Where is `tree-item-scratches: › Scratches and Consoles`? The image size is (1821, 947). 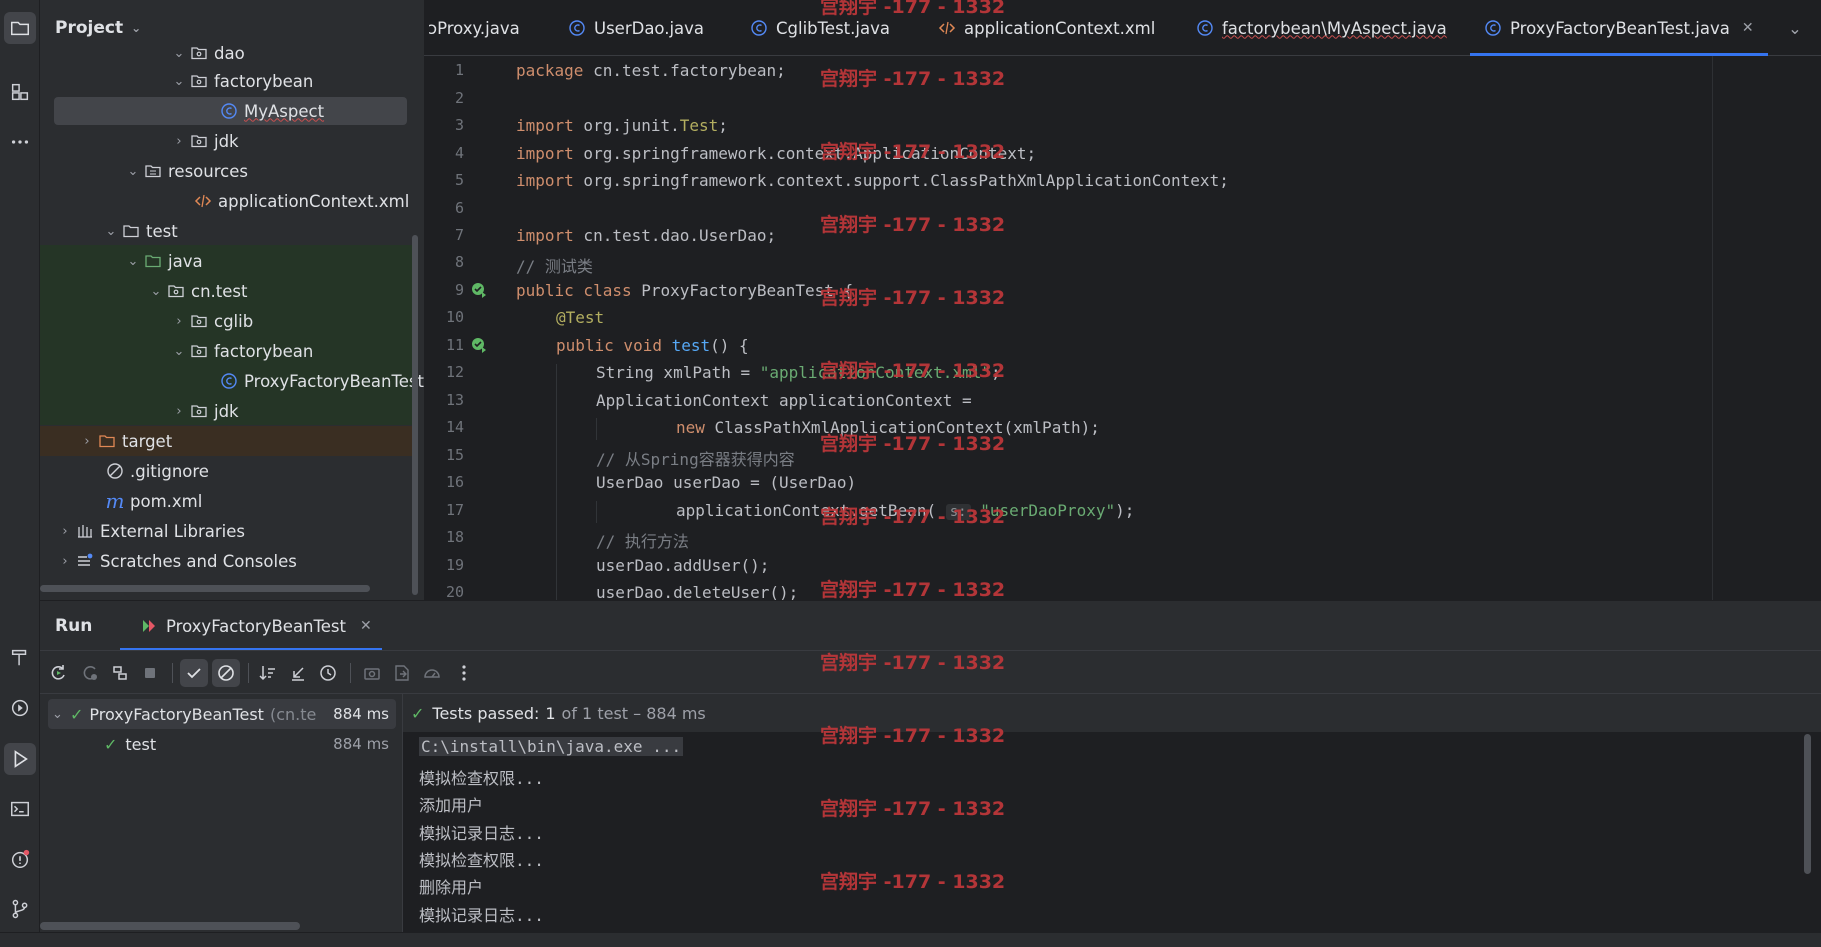
tree-item-scratches: › Scratches and Consoles is located at coordinates (232, 561).